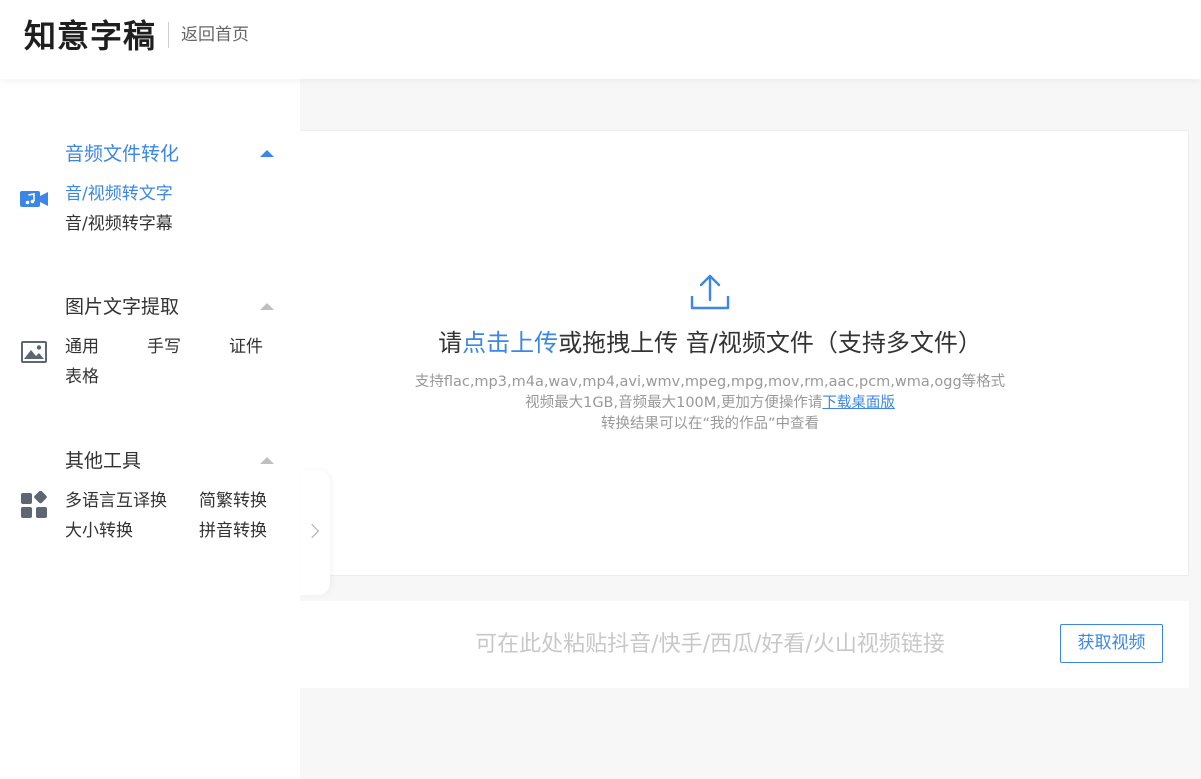  I want to click on upload-title-prefix: 请, so click(450, 343).